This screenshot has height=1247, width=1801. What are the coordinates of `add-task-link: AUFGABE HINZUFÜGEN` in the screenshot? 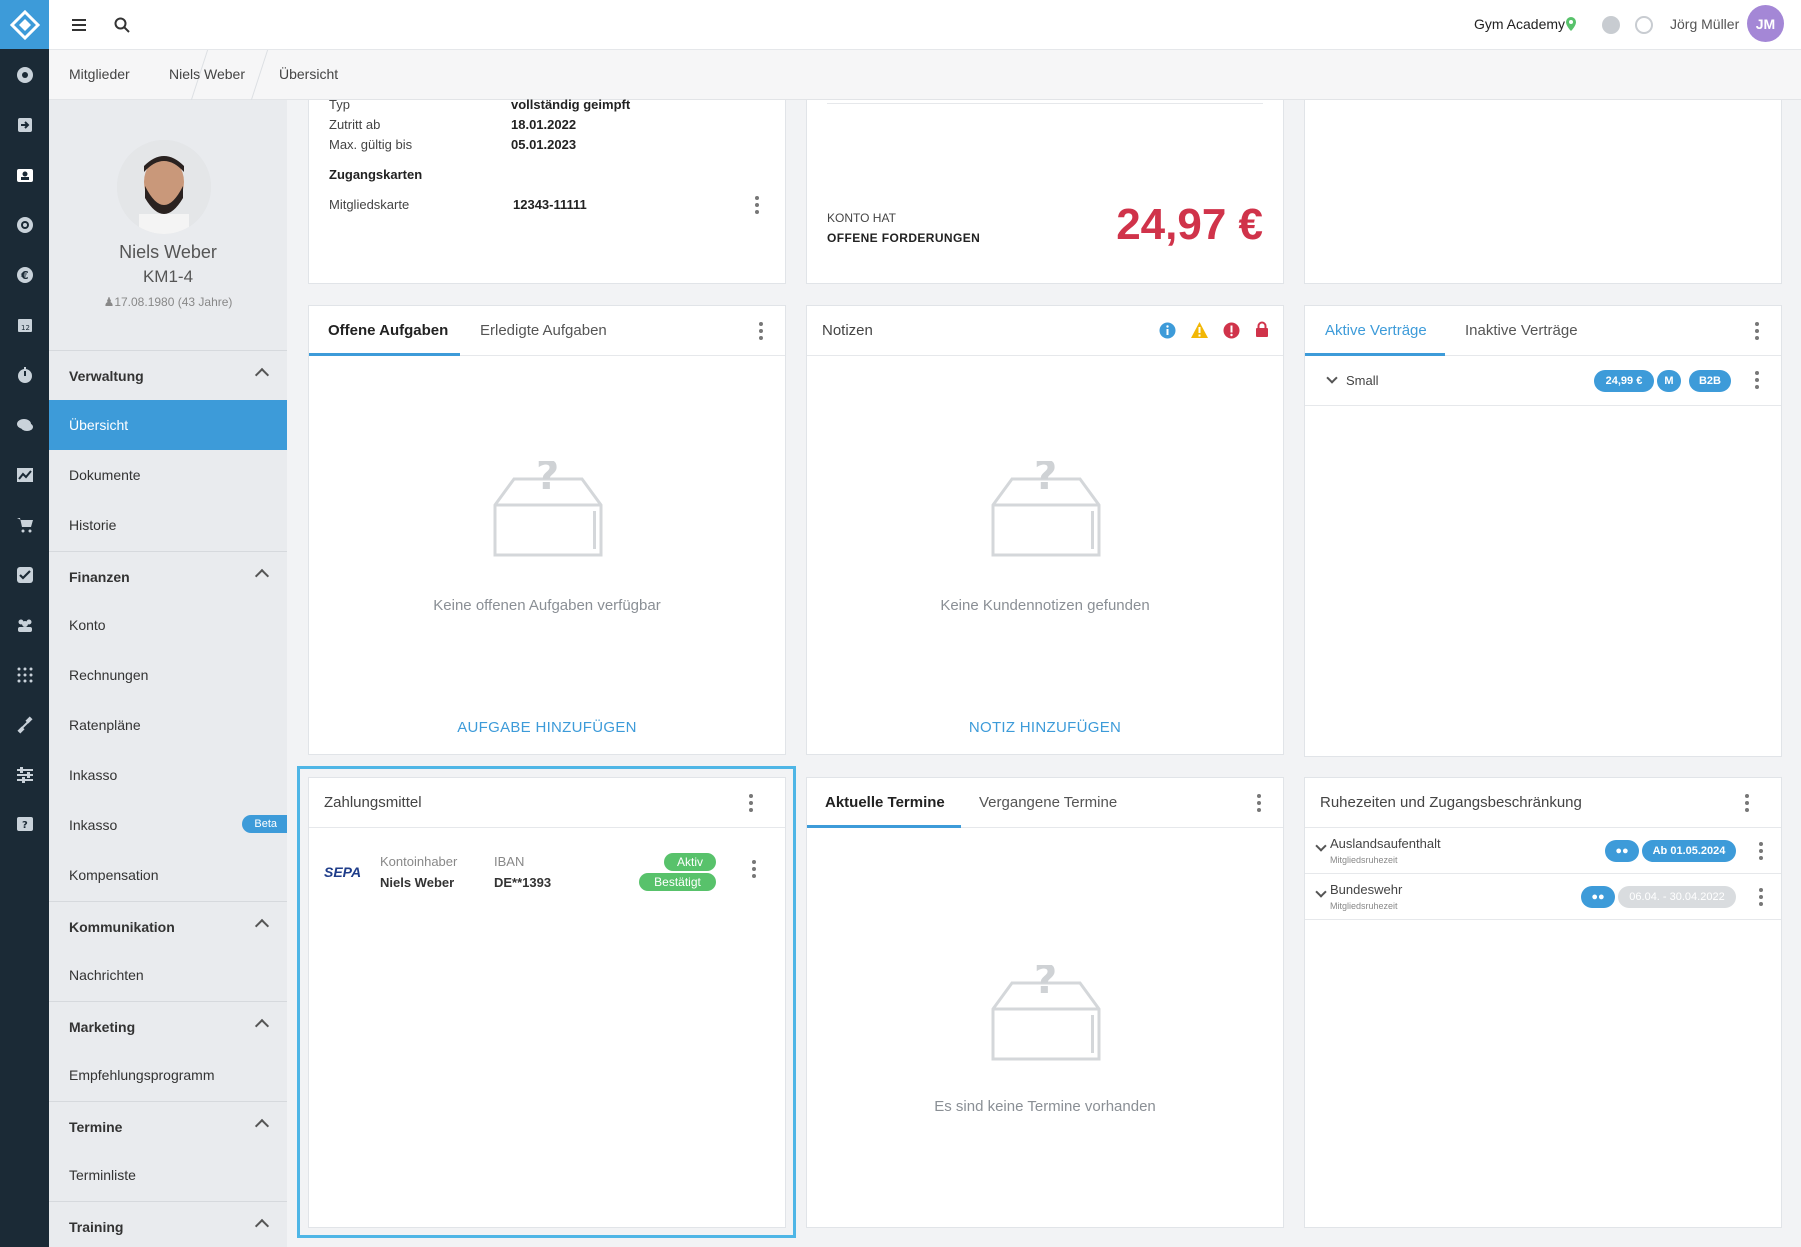 It's located at (547, 727).